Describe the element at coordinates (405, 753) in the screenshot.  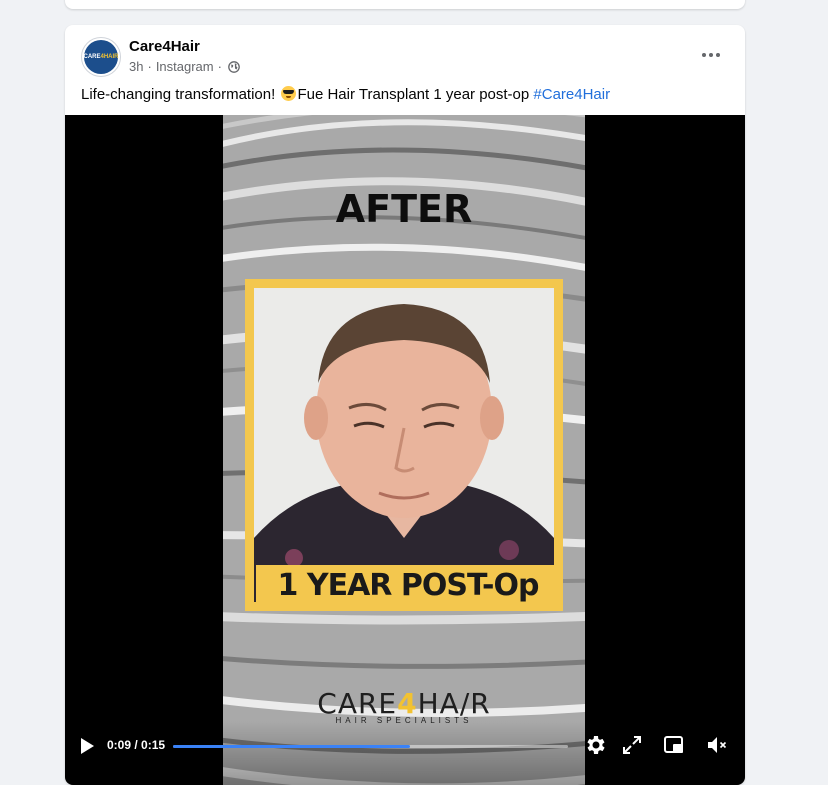
I see `video-controls: 0:09 / 0:15` at that location.